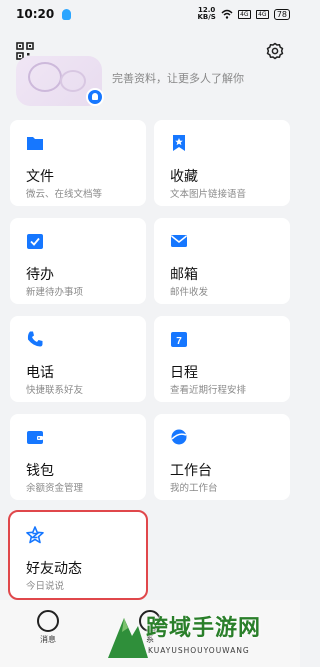 This screenshot has width=320, height=667. I want to click on wallet-icon, so click(35, 437).